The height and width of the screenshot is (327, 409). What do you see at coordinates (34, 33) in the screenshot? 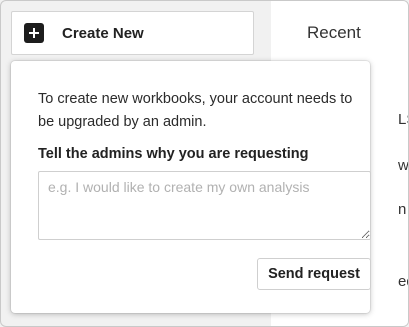
I see `plus-square-icon` at bounding box center [34, 33].